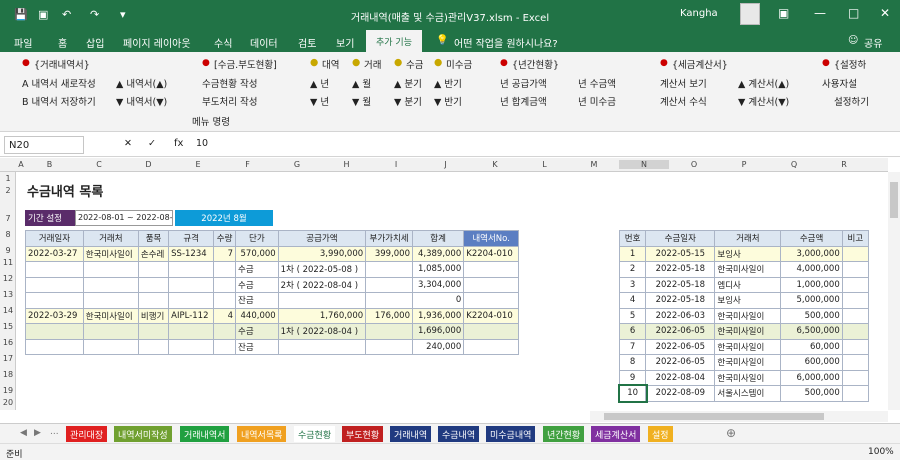  Describe the element at coordinates (438, 284) in the screenshot. I see `table-cell: 3,304,000` at that location.